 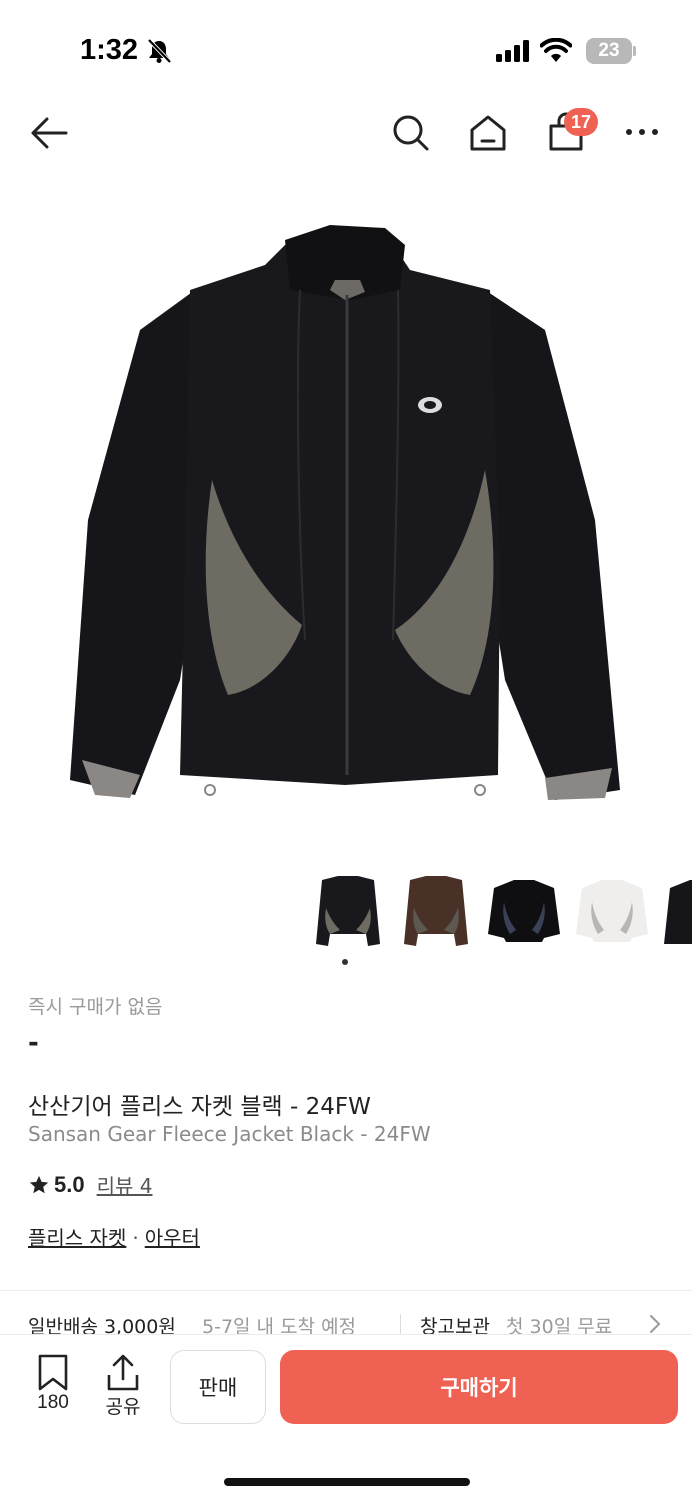 What do you see at coordinates (199, 1107) in the screenshot?
I see `product-title-korean: 산산기어 플리스 자켓 블랙 - 24FW` at bounding box center [199, 1107].